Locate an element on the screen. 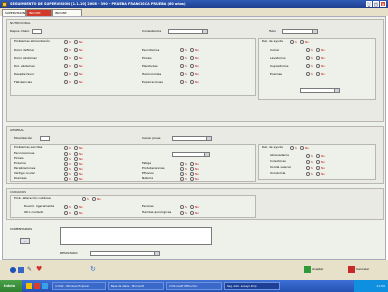 The height and width of the screenshot is (292, 388). consistencia-select is located at coordinates (188, 31).